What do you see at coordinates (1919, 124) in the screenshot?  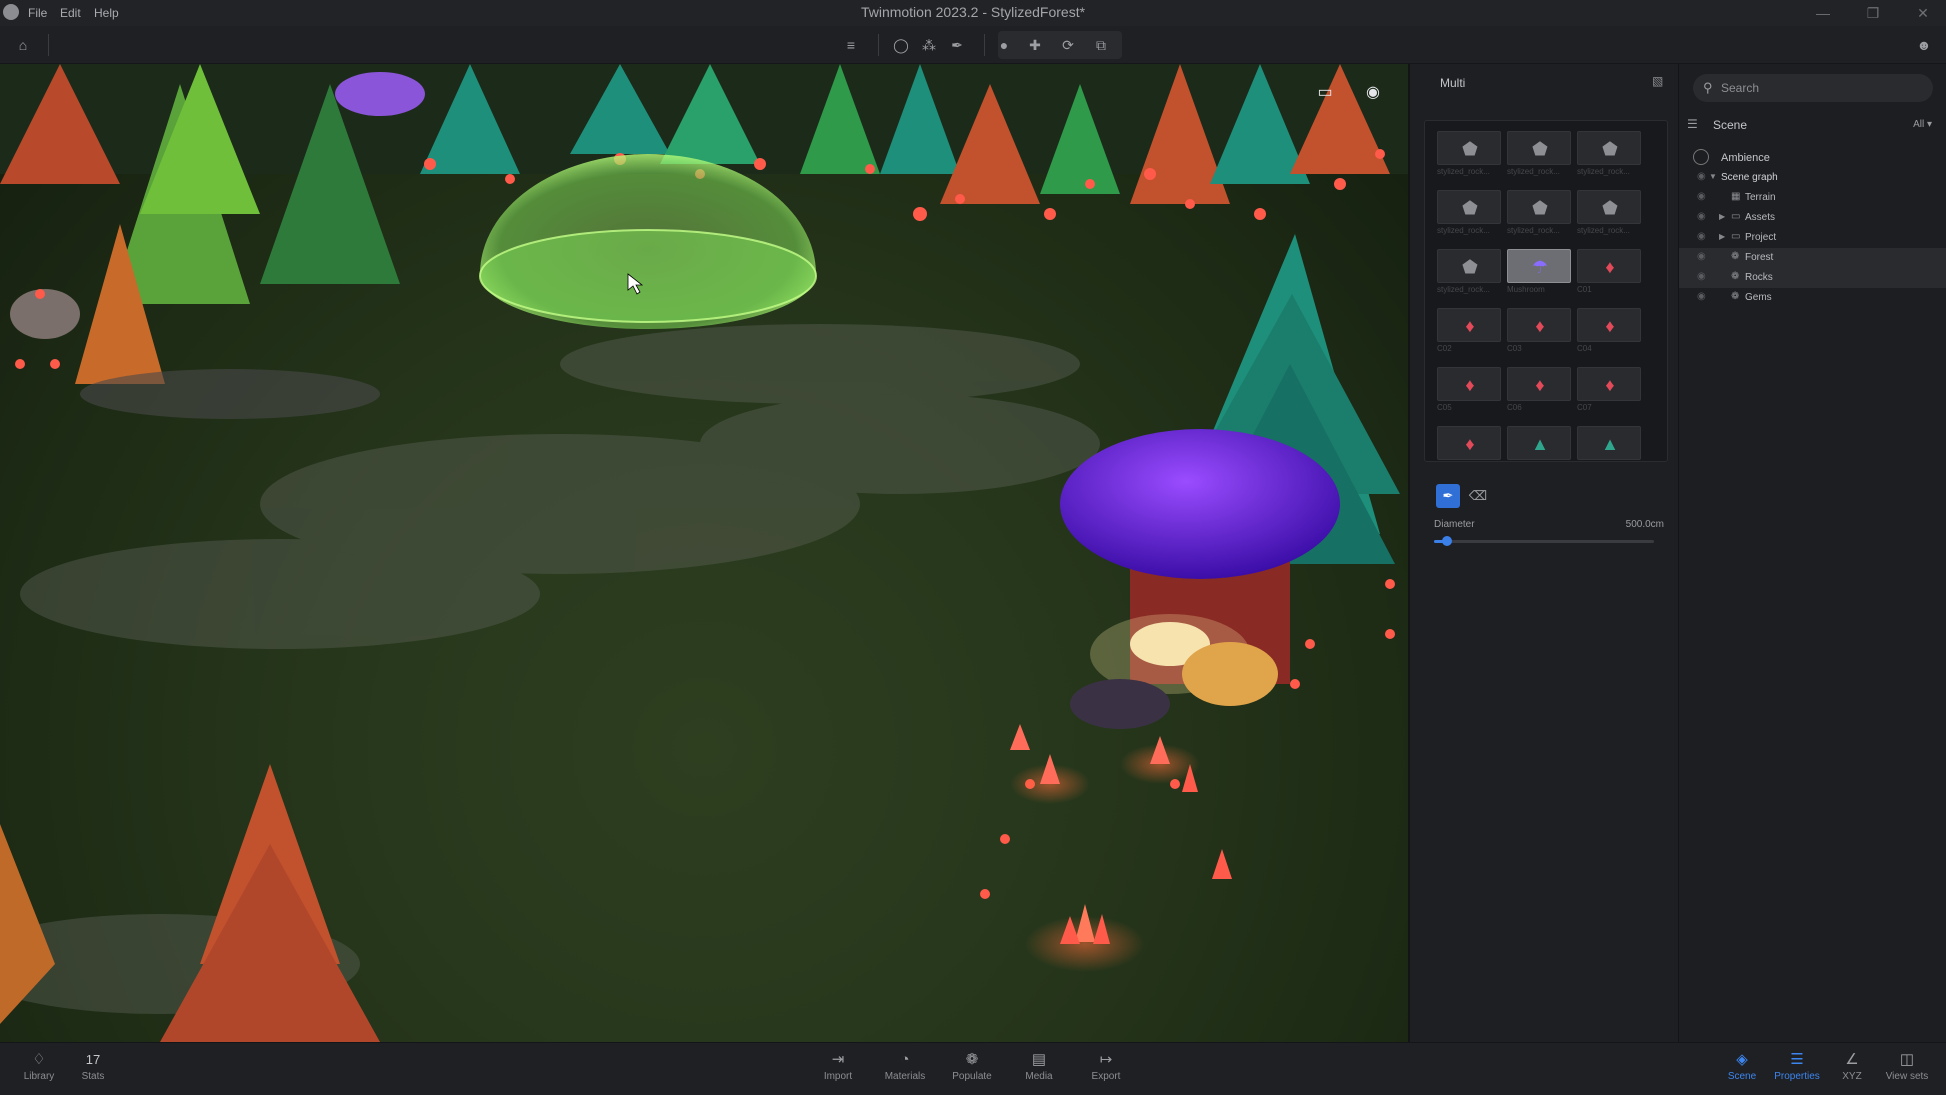 I see `scene-filter-label: All` at bounding box center [1919, 124].